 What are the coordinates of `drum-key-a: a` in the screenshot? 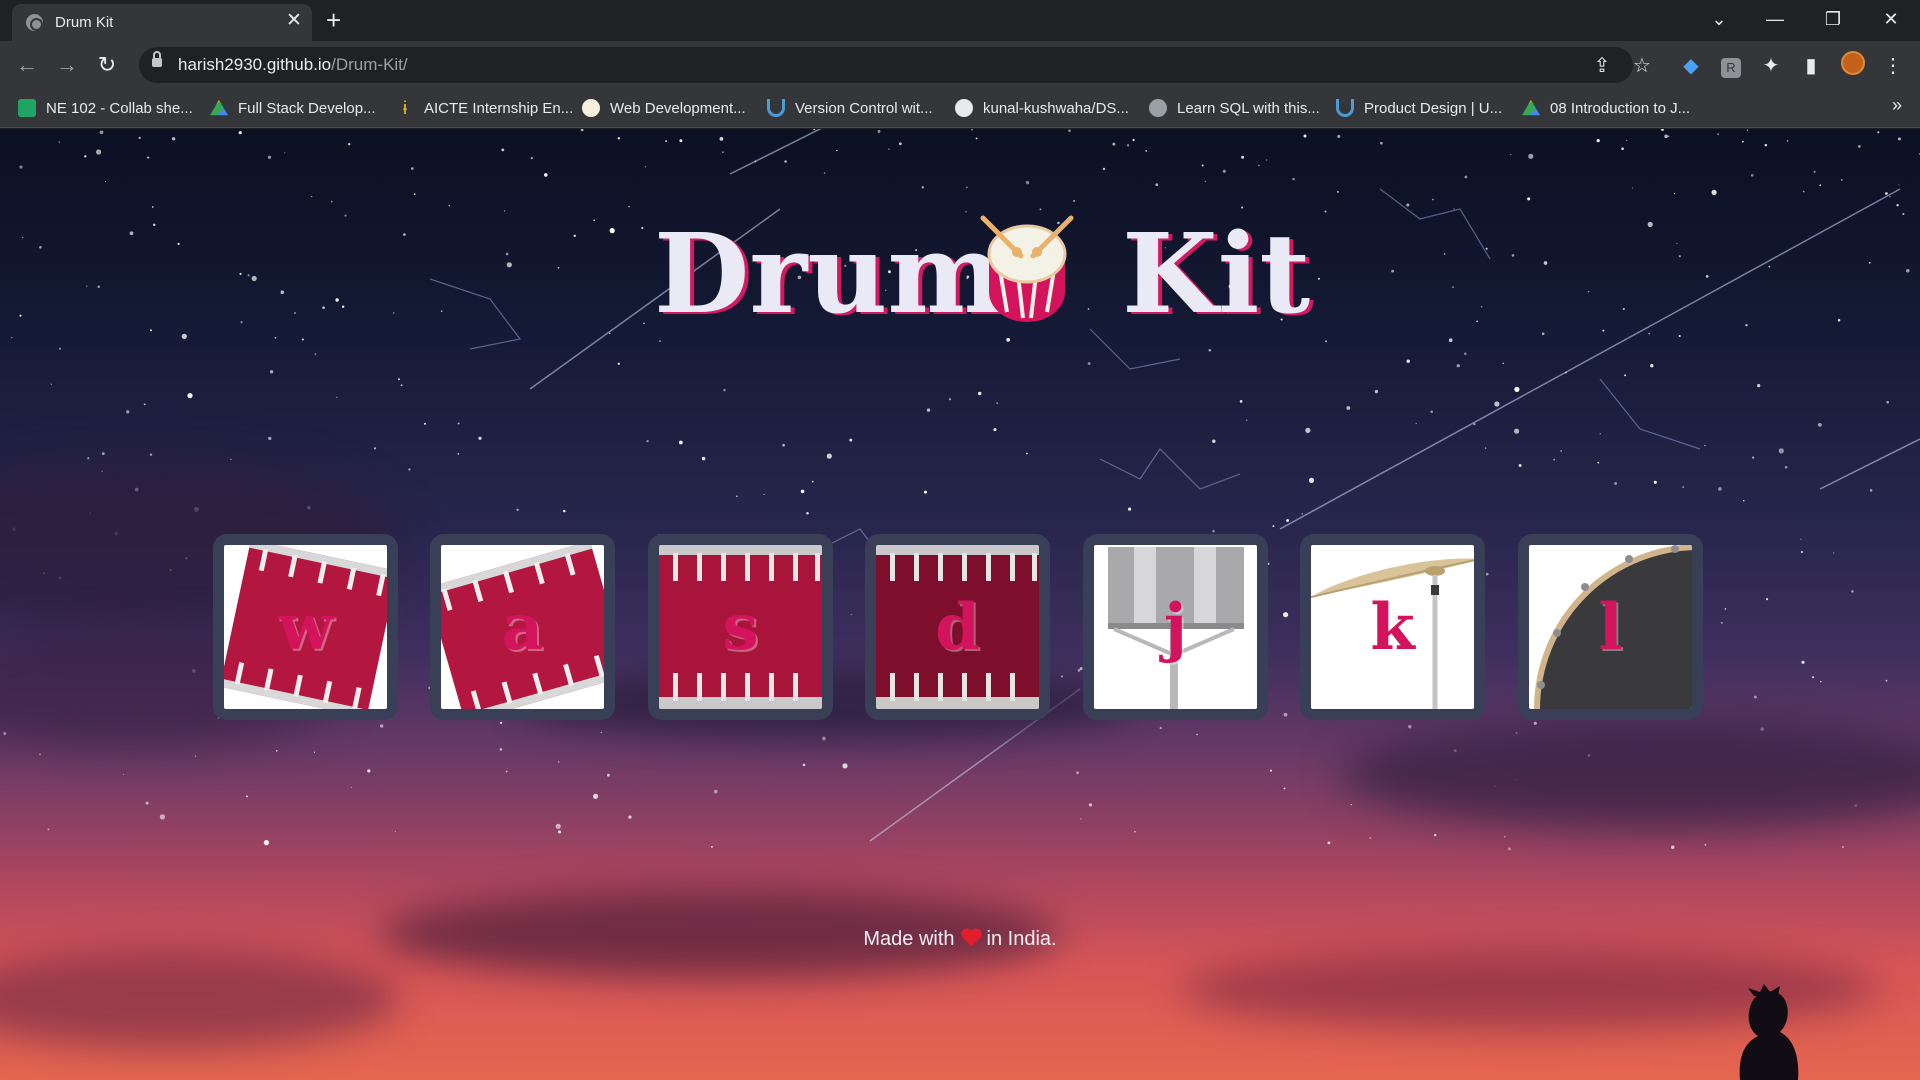 It's located at (522, 627).